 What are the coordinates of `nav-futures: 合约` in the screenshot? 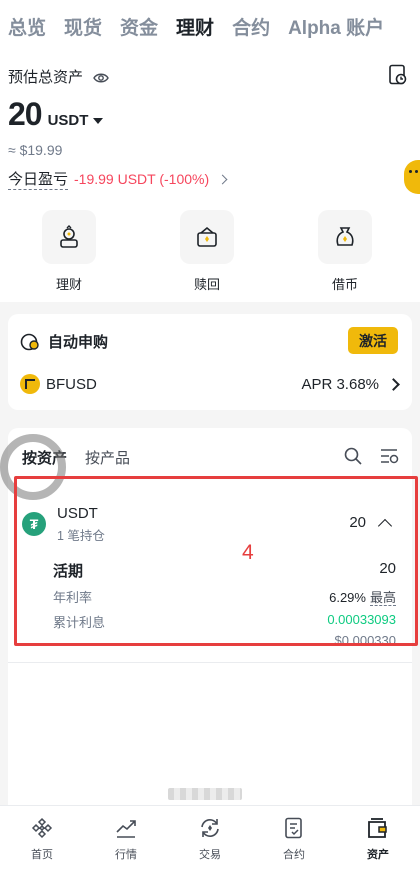 It's located at (294, 839).